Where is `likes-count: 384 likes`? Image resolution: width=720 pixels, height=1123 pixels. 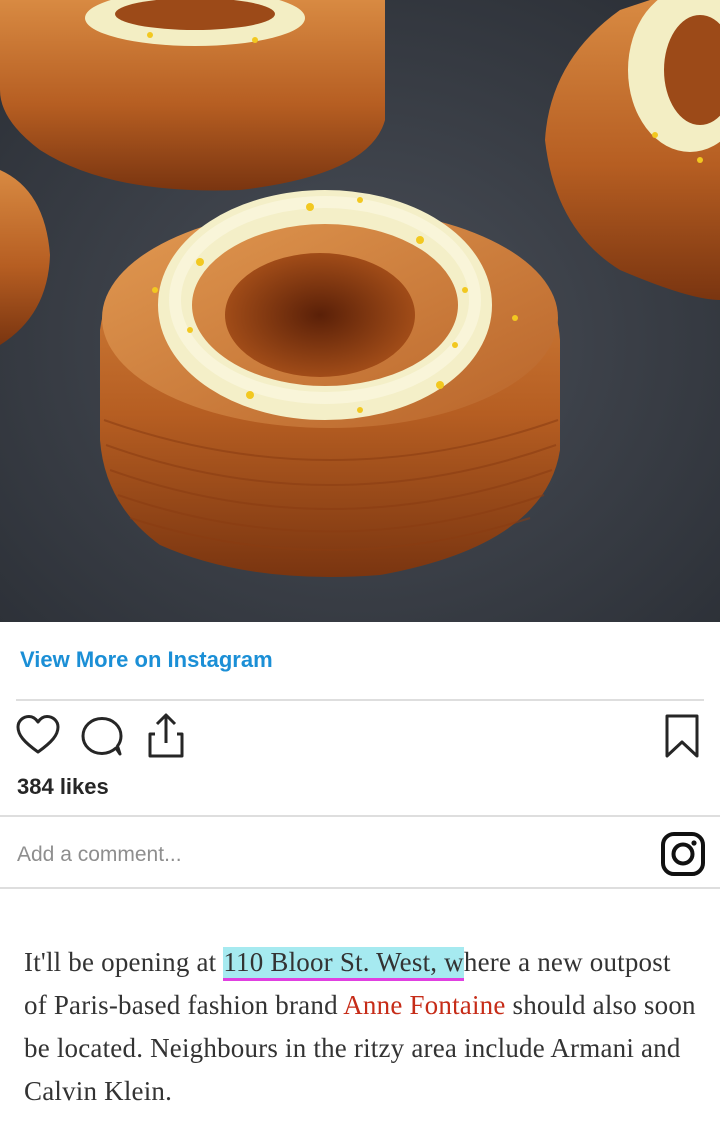 likes-count: 384 likes is located at coordinates (63, 786).